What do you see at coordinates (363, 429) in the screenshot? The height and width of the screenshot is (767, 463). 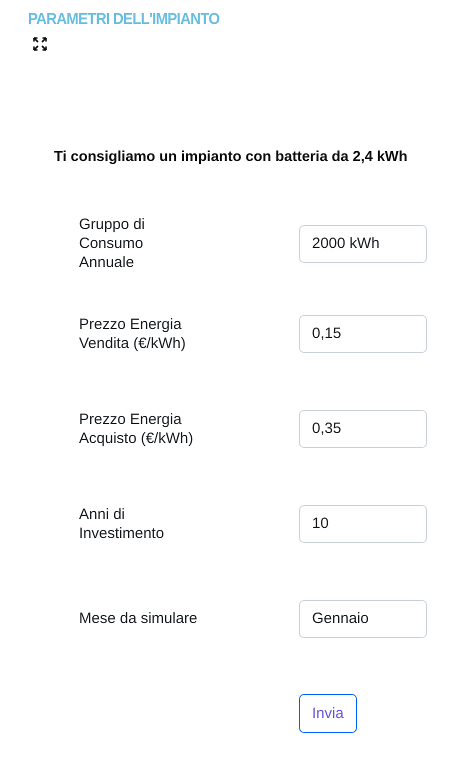 I see `input-field: 0,35` at bounding box center [363, 429].